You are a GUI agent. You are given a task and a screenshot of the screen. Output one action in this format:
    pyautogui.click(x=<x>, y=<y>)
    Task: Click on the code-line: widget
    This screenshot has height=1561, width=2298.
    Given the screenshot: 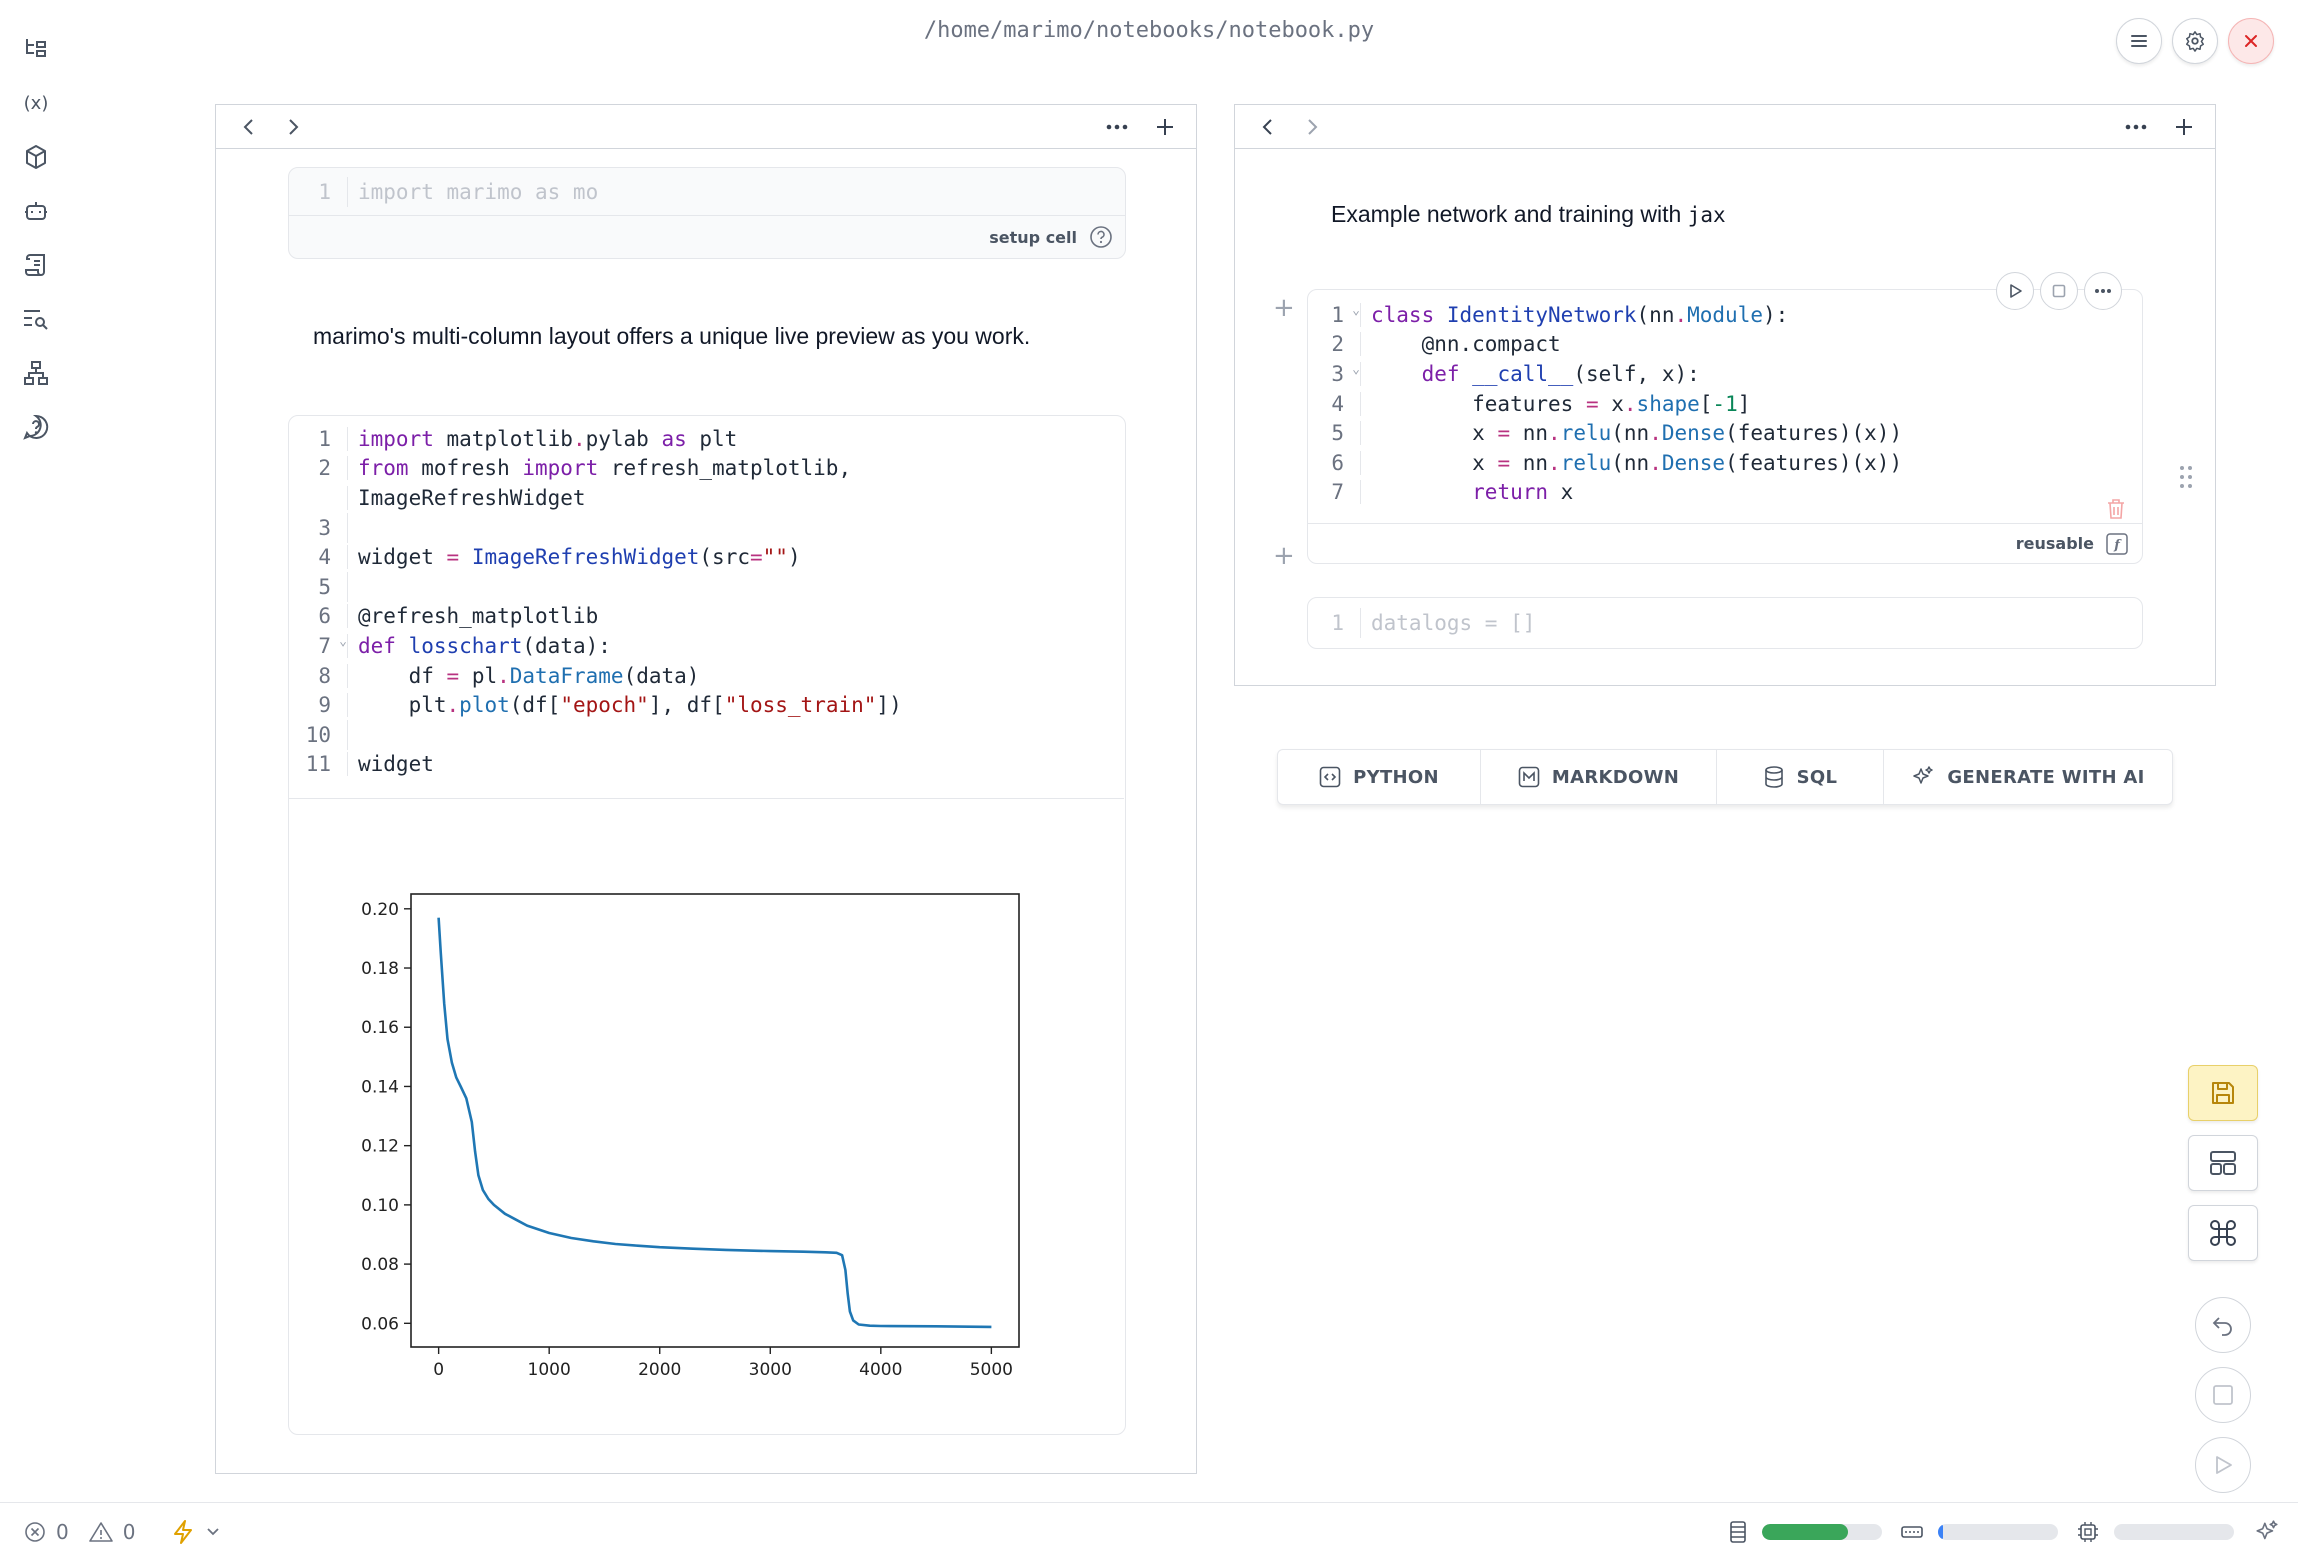 What is the action you would take?
    pyautogui.click(x=390, y=764)
    